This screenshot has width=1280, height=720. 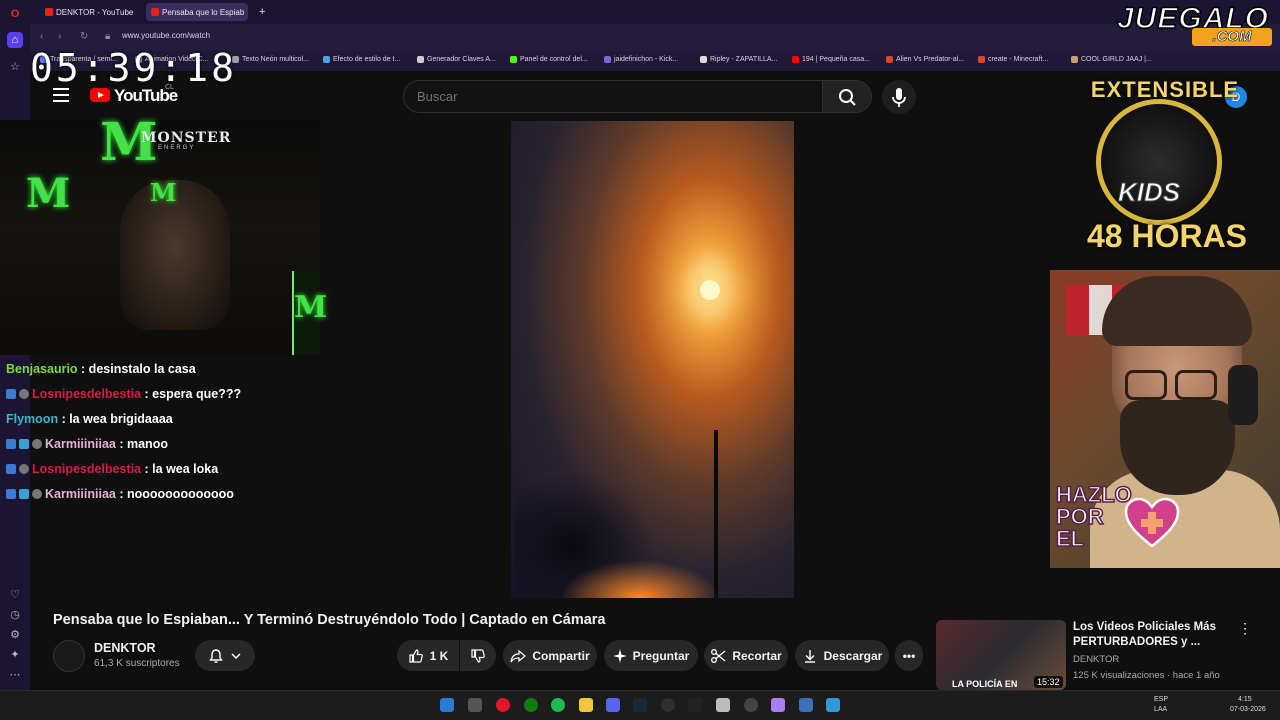 I want to click on recommended-channel: DENKTOR, so click(x=1096, y=659).